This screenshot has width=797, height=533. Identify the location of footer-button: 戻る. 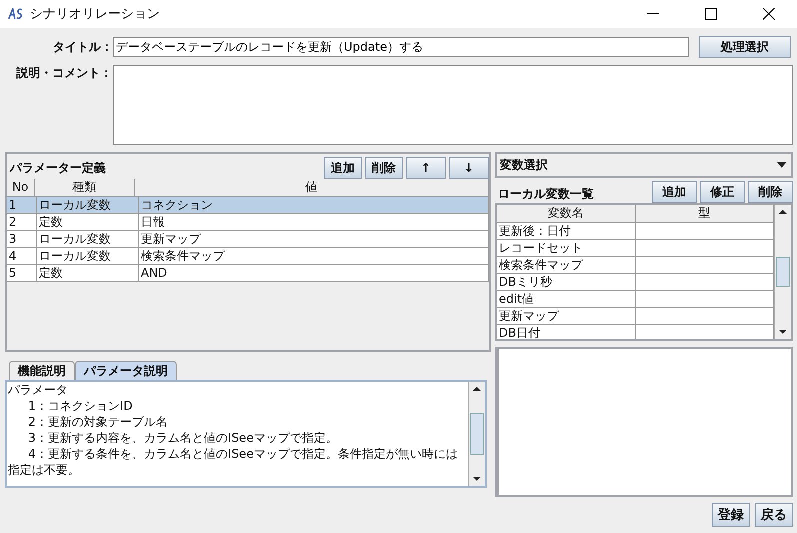
(774, 515).